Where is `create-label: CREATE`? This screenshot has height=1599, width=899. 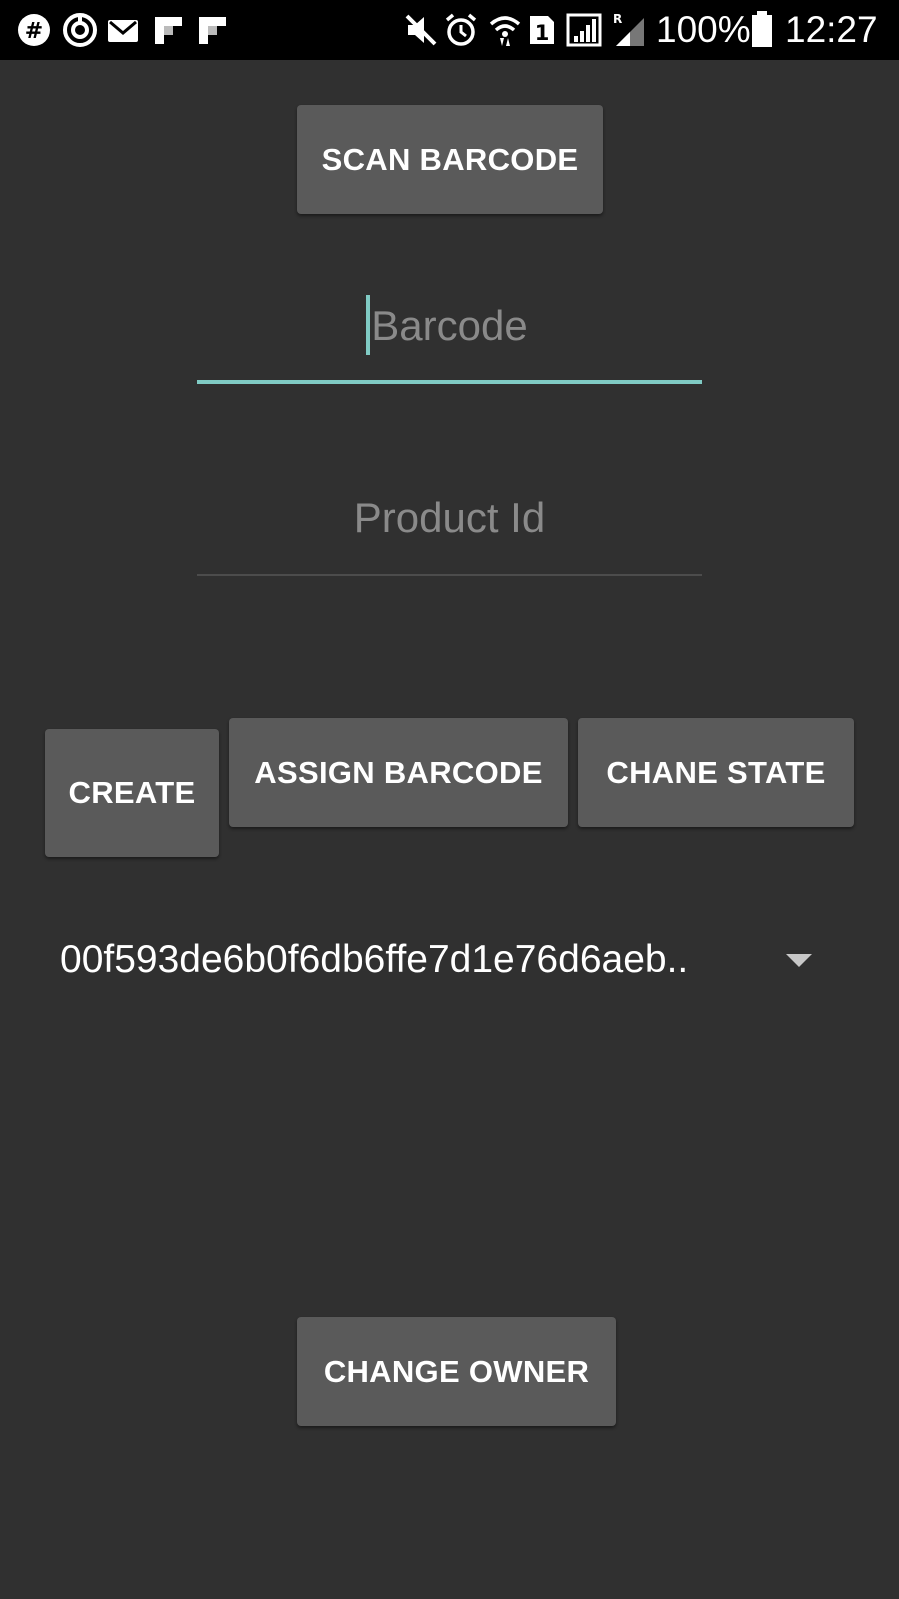 create-label: CREATE is located at coordinates (132, 792).